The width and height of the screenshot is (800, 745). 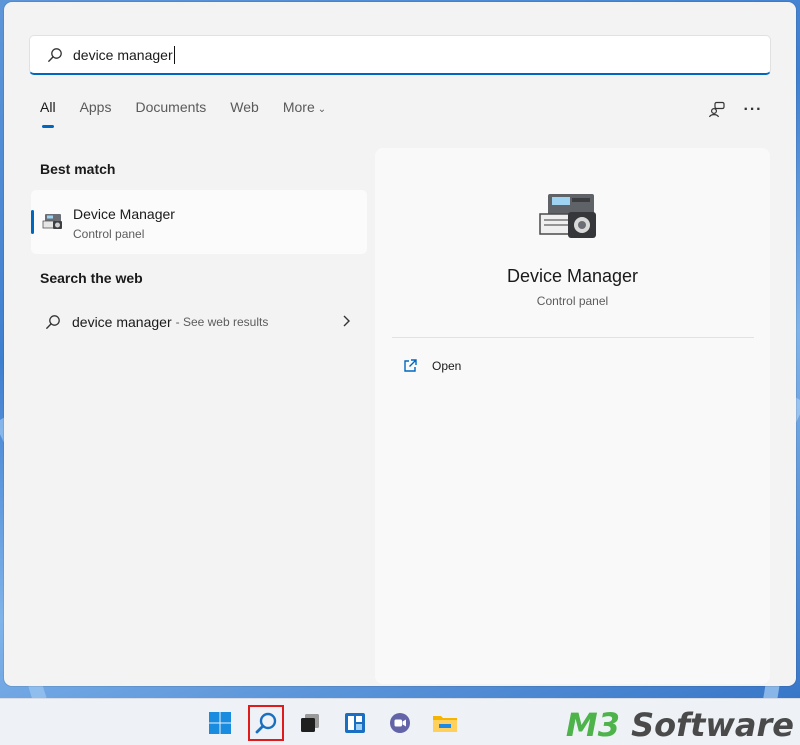 I want to click on tab-web: Web, so click(x=244, y=107).